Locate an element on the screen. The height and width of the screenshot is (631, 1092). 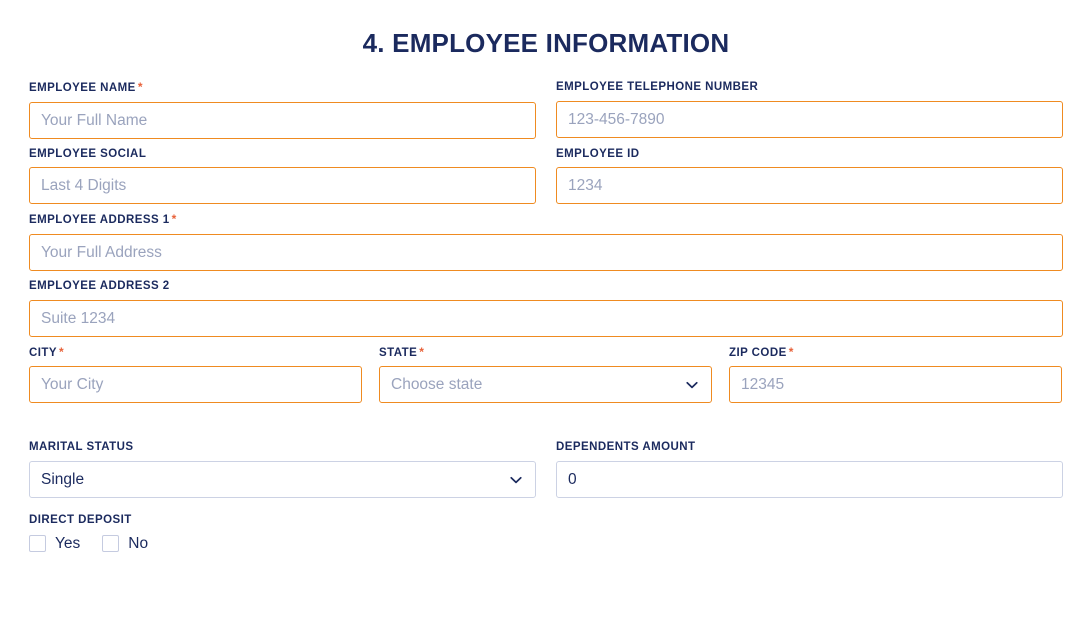
field-employee-telephone-number: EMPLOYEE TELEPHONE NUMBER 123-456-7890 is located at coordinates (809, 110).